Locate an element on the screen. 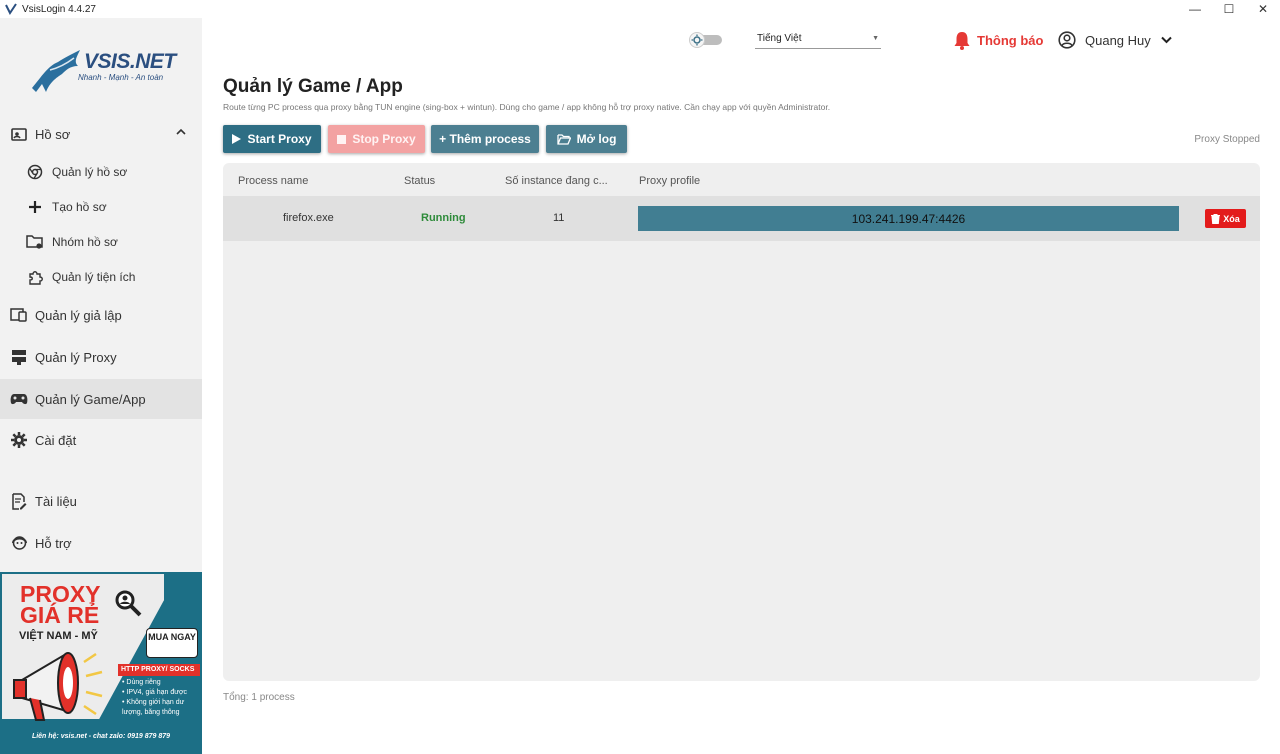 The height and width of the screenshot is (754, 1280). support-agent-icon is located at coordinates (19, 543).